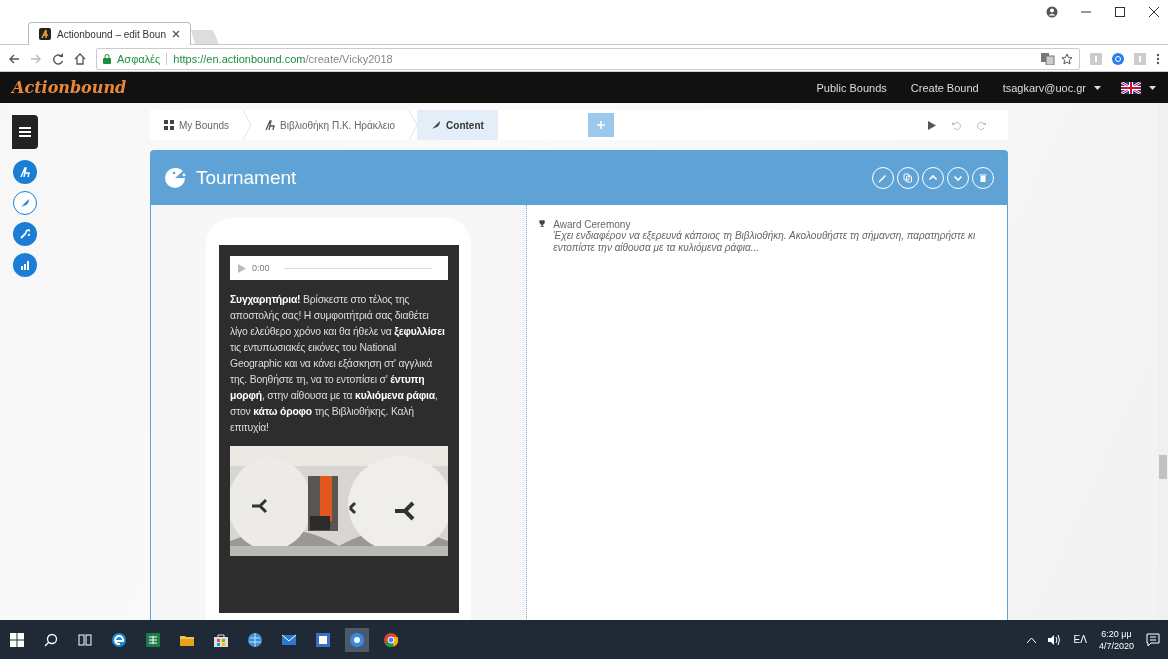 The width and height of the screenshot is (1168, 659). I want to click on breadcrumb: Content, so click(457, 125).